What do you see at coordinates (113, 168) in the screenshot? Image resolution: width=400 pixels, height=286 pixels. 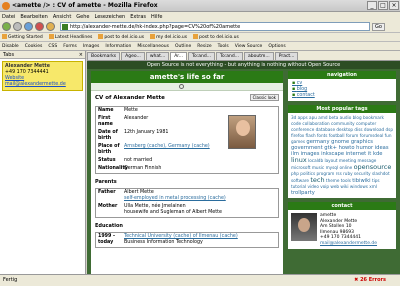 I see `row-key: Nationality` at bounding box center [113, 168].